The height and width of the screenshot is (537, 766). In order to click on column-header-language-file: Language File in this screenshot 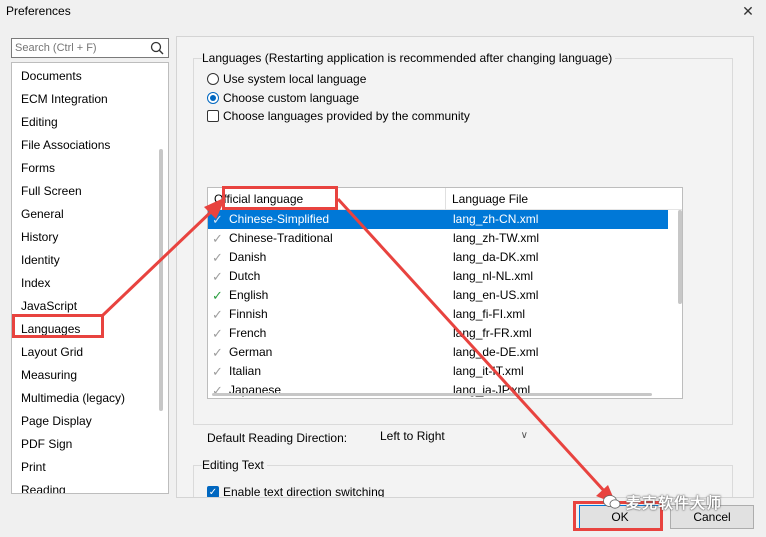, I will do `click(564, 199)`.